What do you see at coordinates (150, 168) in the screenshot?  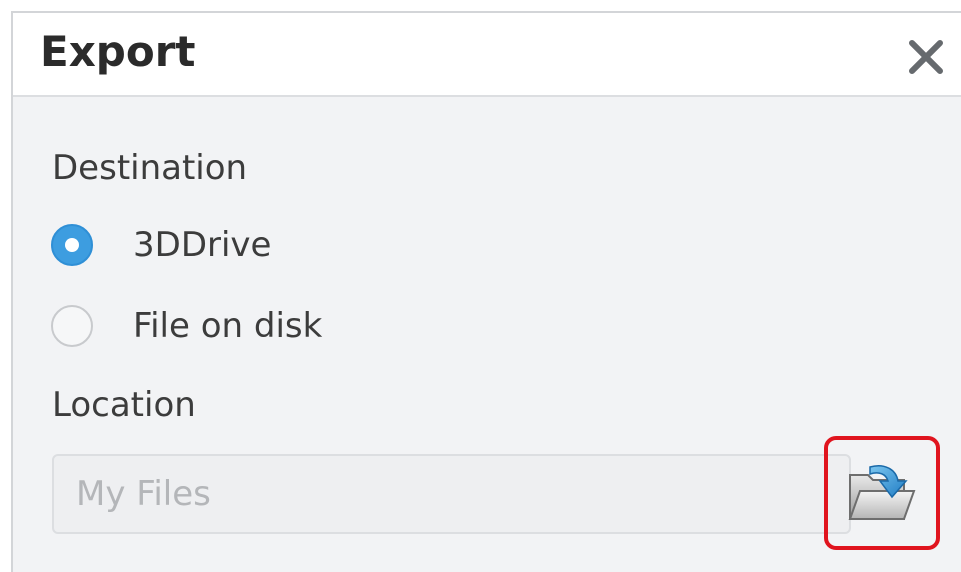 I see `destination-label: Destination` at bounding box center [150, 168].